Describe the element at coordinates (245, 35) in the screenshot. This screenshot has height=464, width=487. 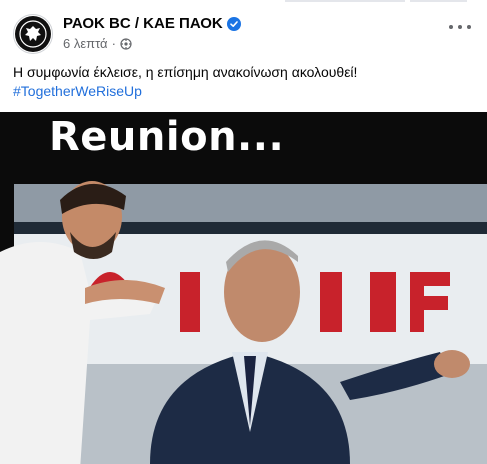
I see `post-header: ΡΑΟΚ BC / ΚΑΕ ΠΑΟΚ 6 λεπτά ·` at that location.